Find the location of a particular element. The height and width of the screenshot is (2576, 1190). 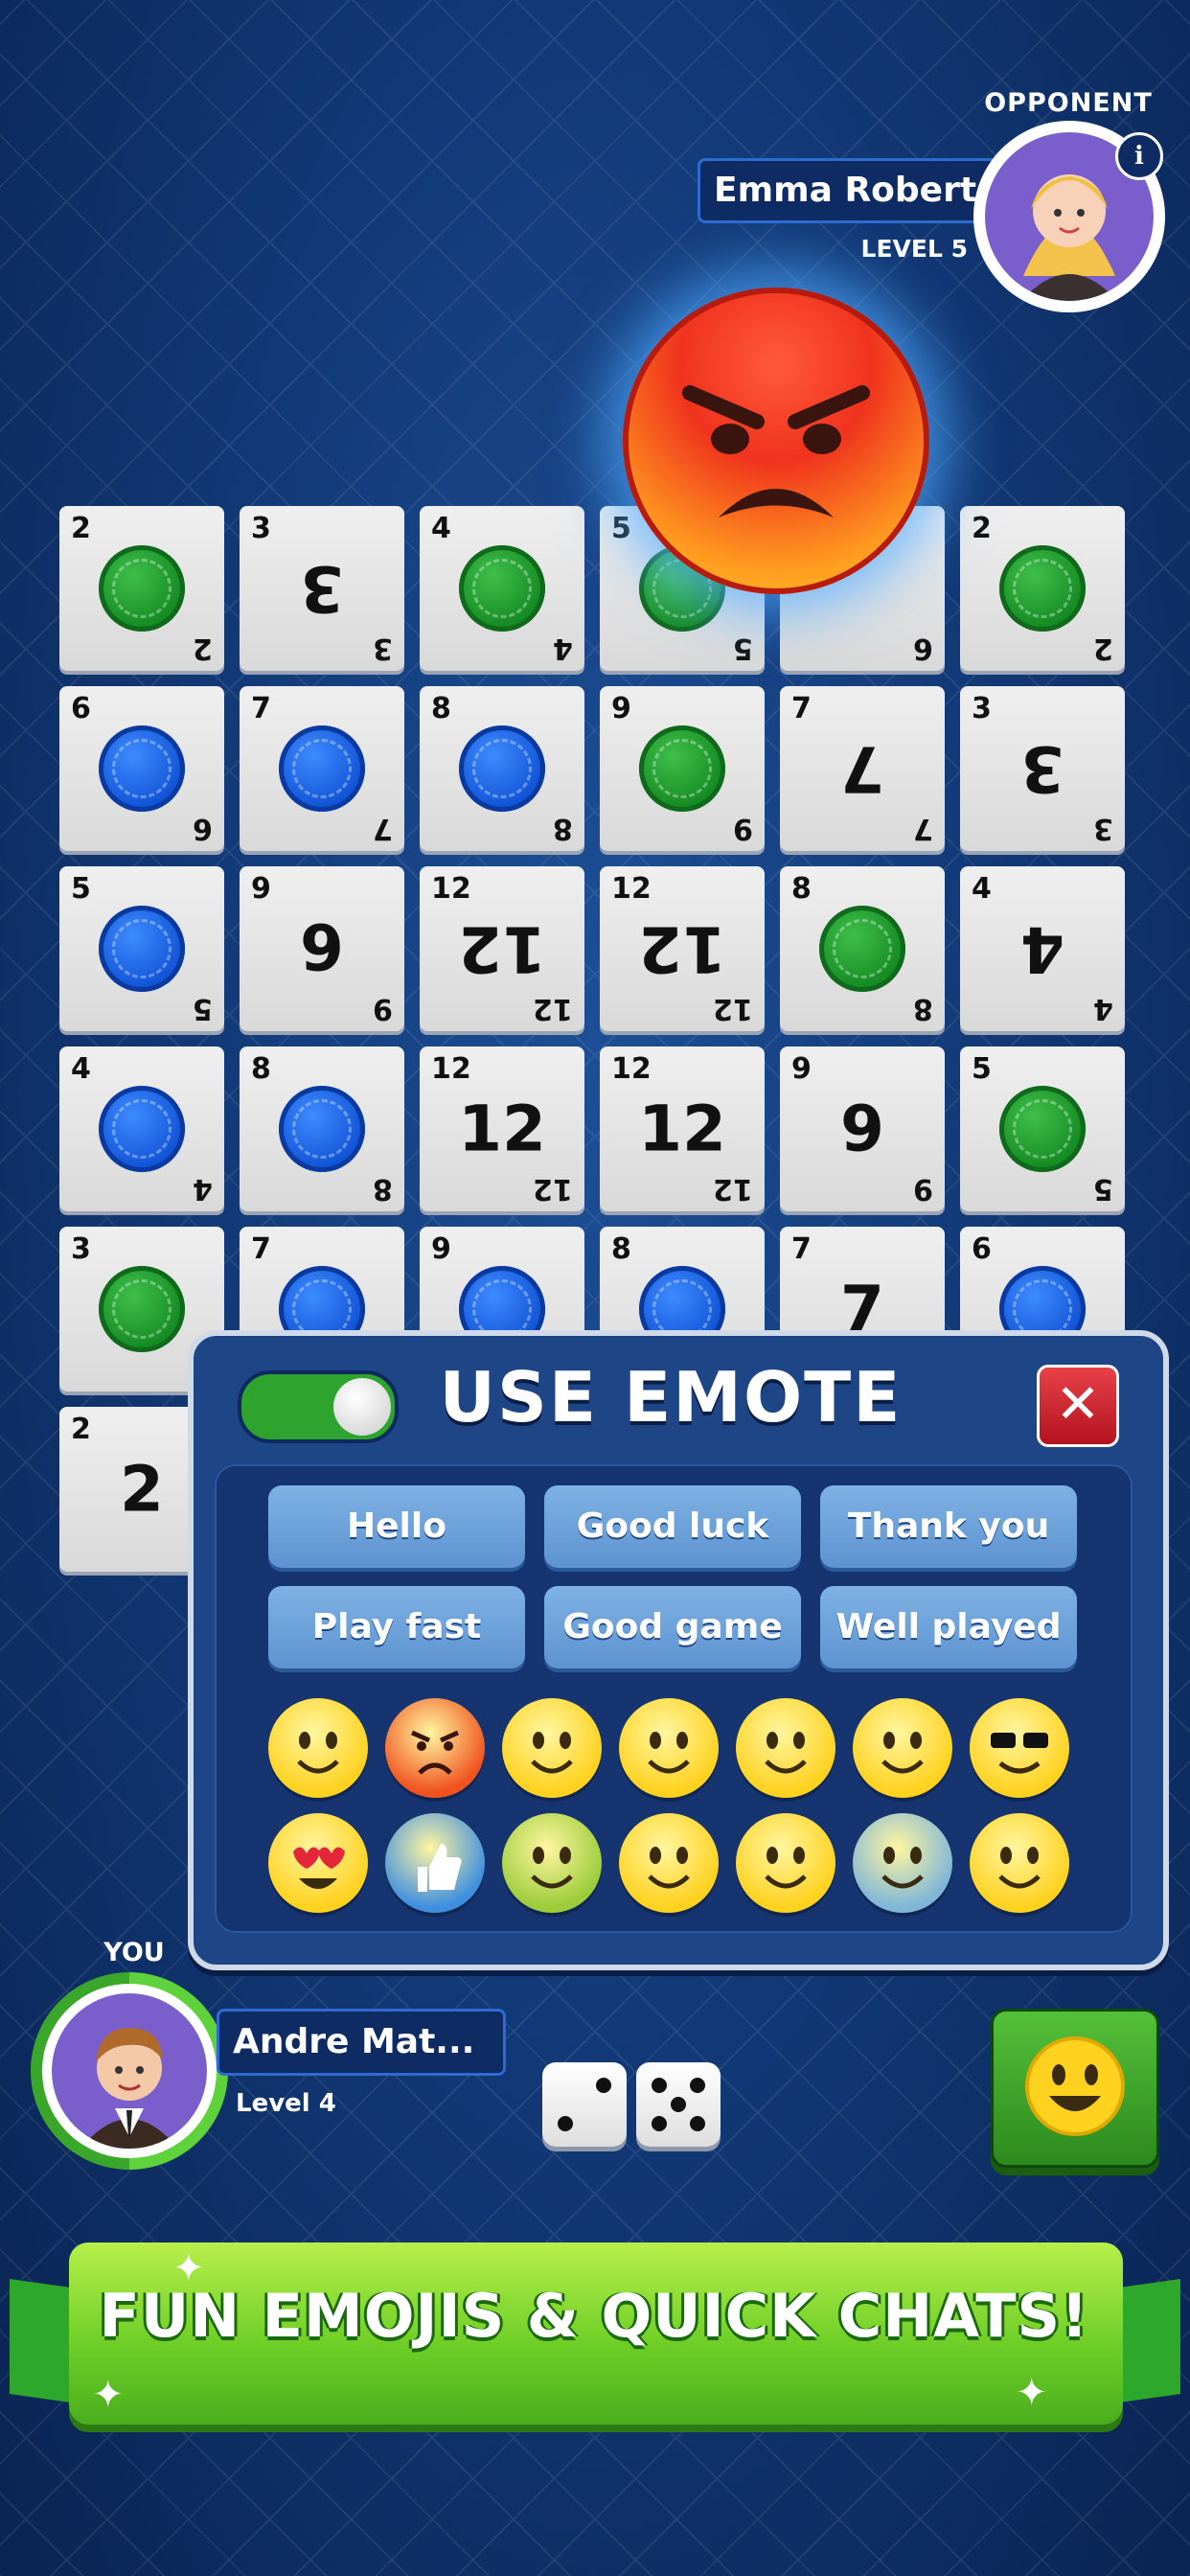

heart-eyes-face-icon is located at coordinates (318, 1863).